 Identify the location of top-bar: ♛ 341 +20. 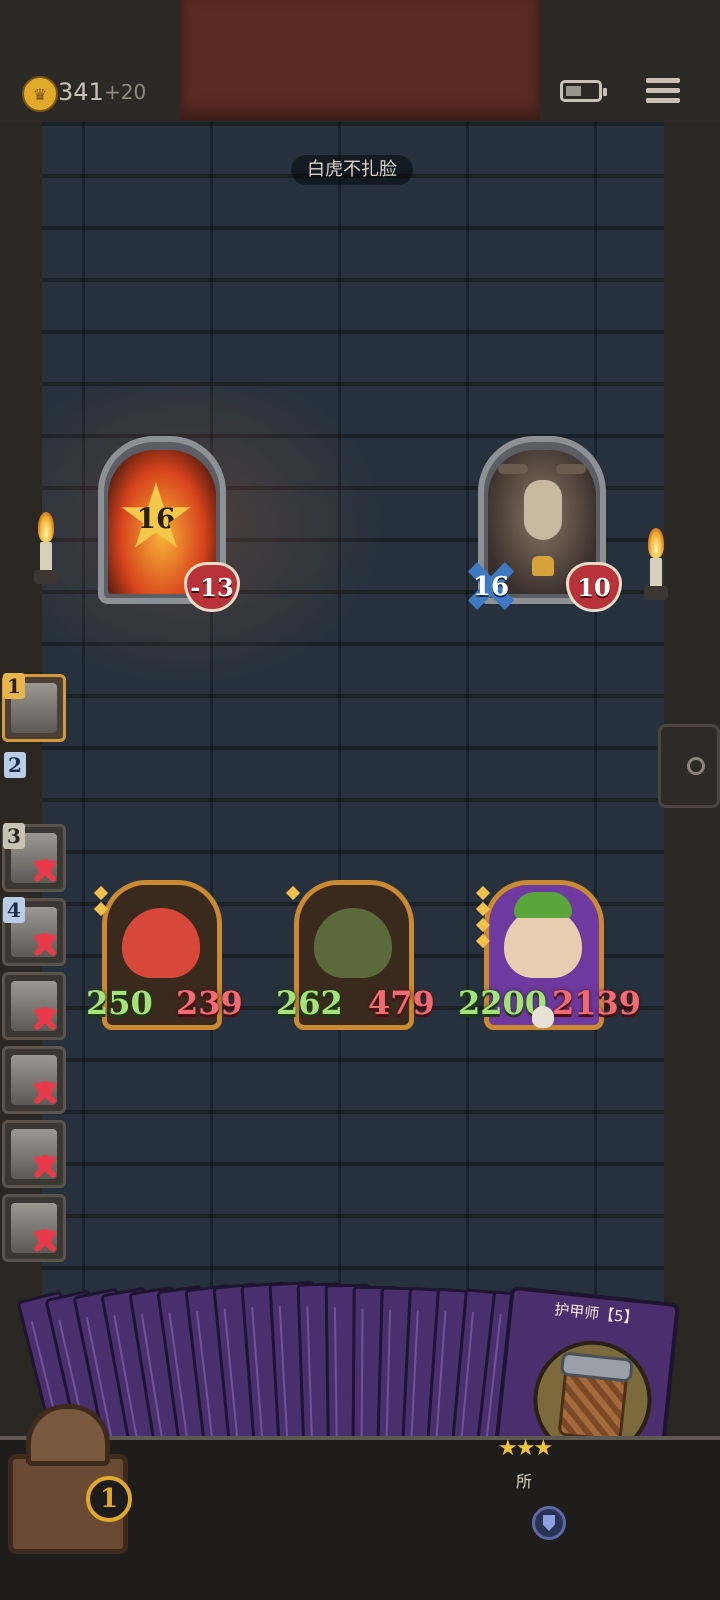
(360, 63).